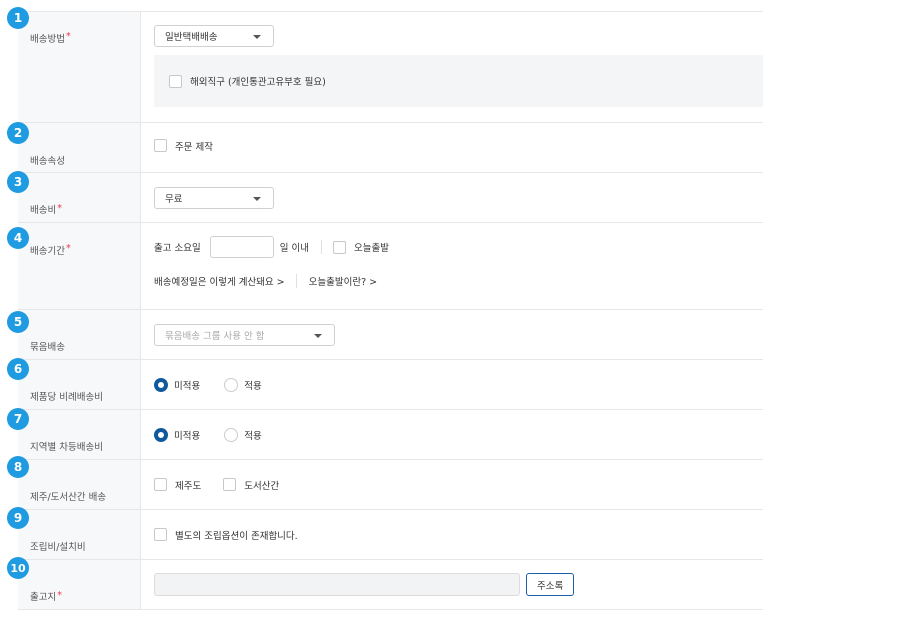  I want to click on ship-origin-address-input, so click(337, 584).